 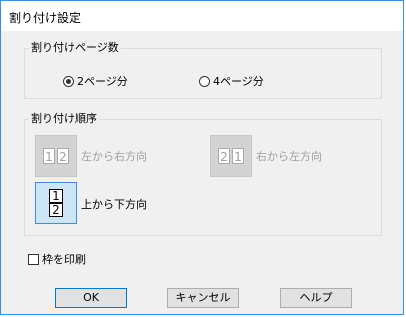 I want to click on cancel-button: キャンセル, so click(x=203, y=298).